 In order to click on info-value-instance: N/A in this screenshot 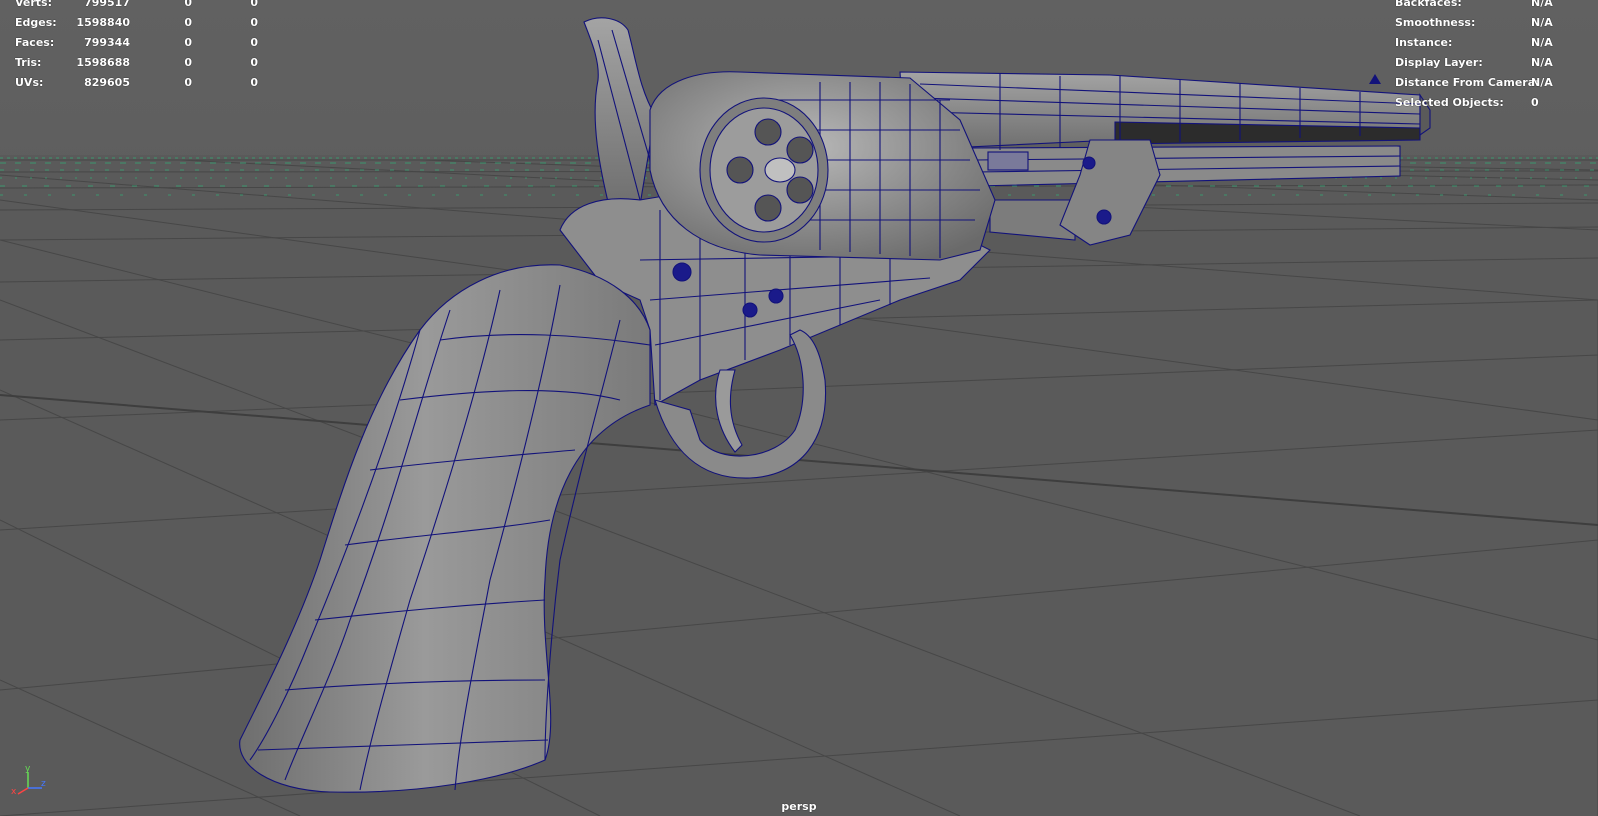, I will do `click(1542, 42)`.